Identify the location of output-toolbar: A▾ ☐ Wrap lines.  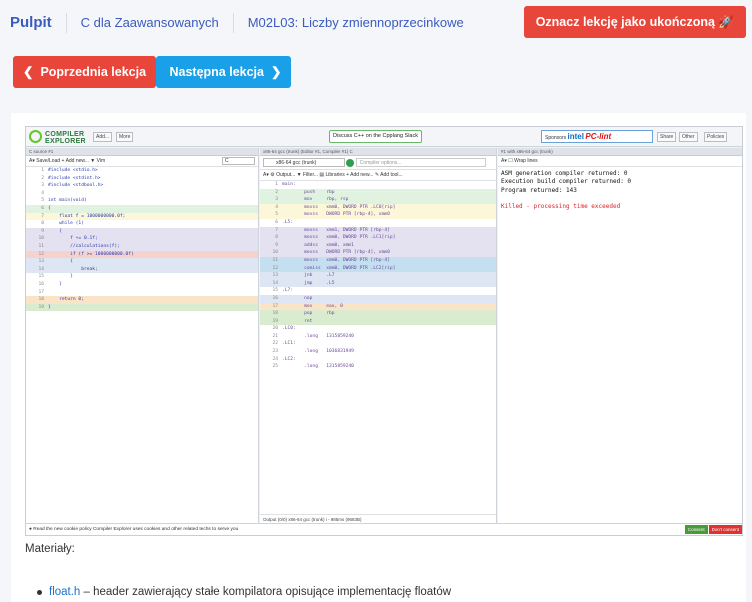
(620, 161).